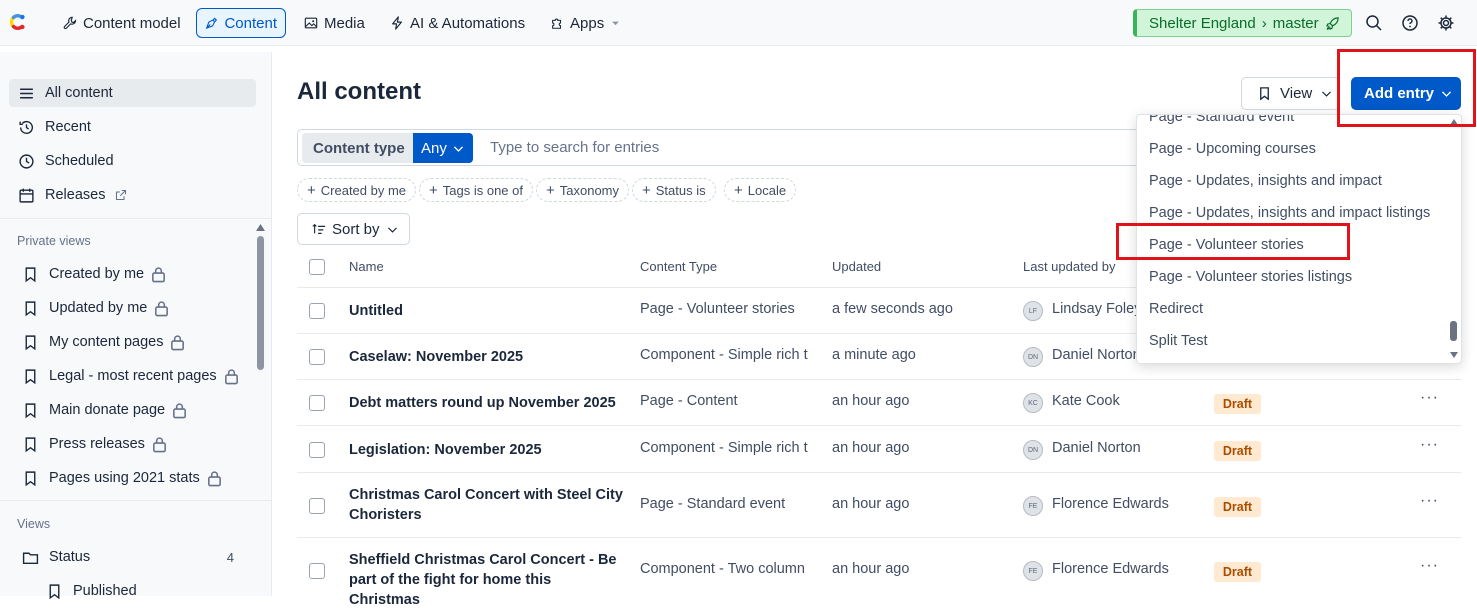  I want to click on view-button: View, so click(1290, 93).